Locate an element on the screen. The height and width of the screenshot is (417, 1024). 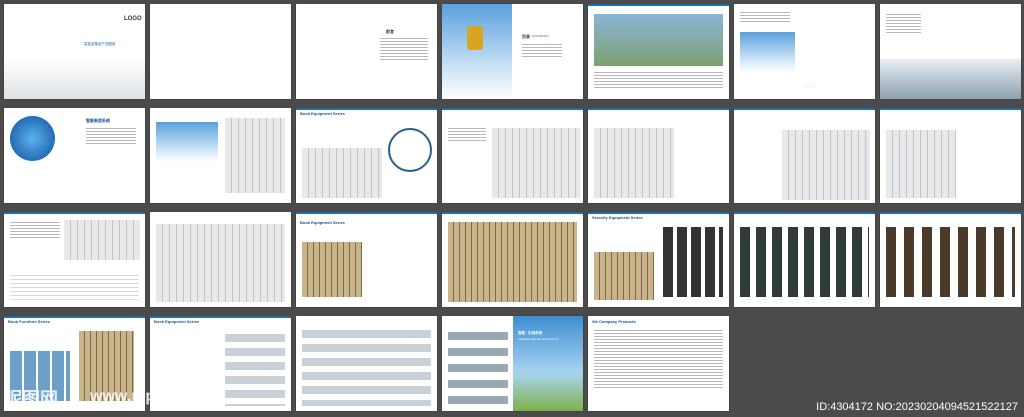
company-heading: We Company Products is located at coordinates (614, 321).